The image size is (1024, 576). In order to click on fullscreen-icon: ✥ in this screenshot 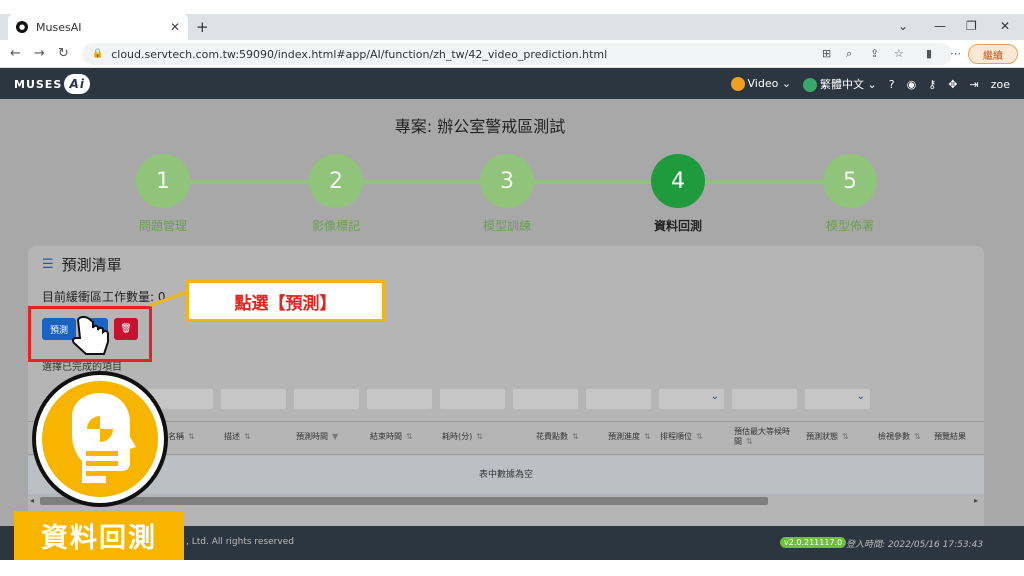, I will do `click(952, 84)`.